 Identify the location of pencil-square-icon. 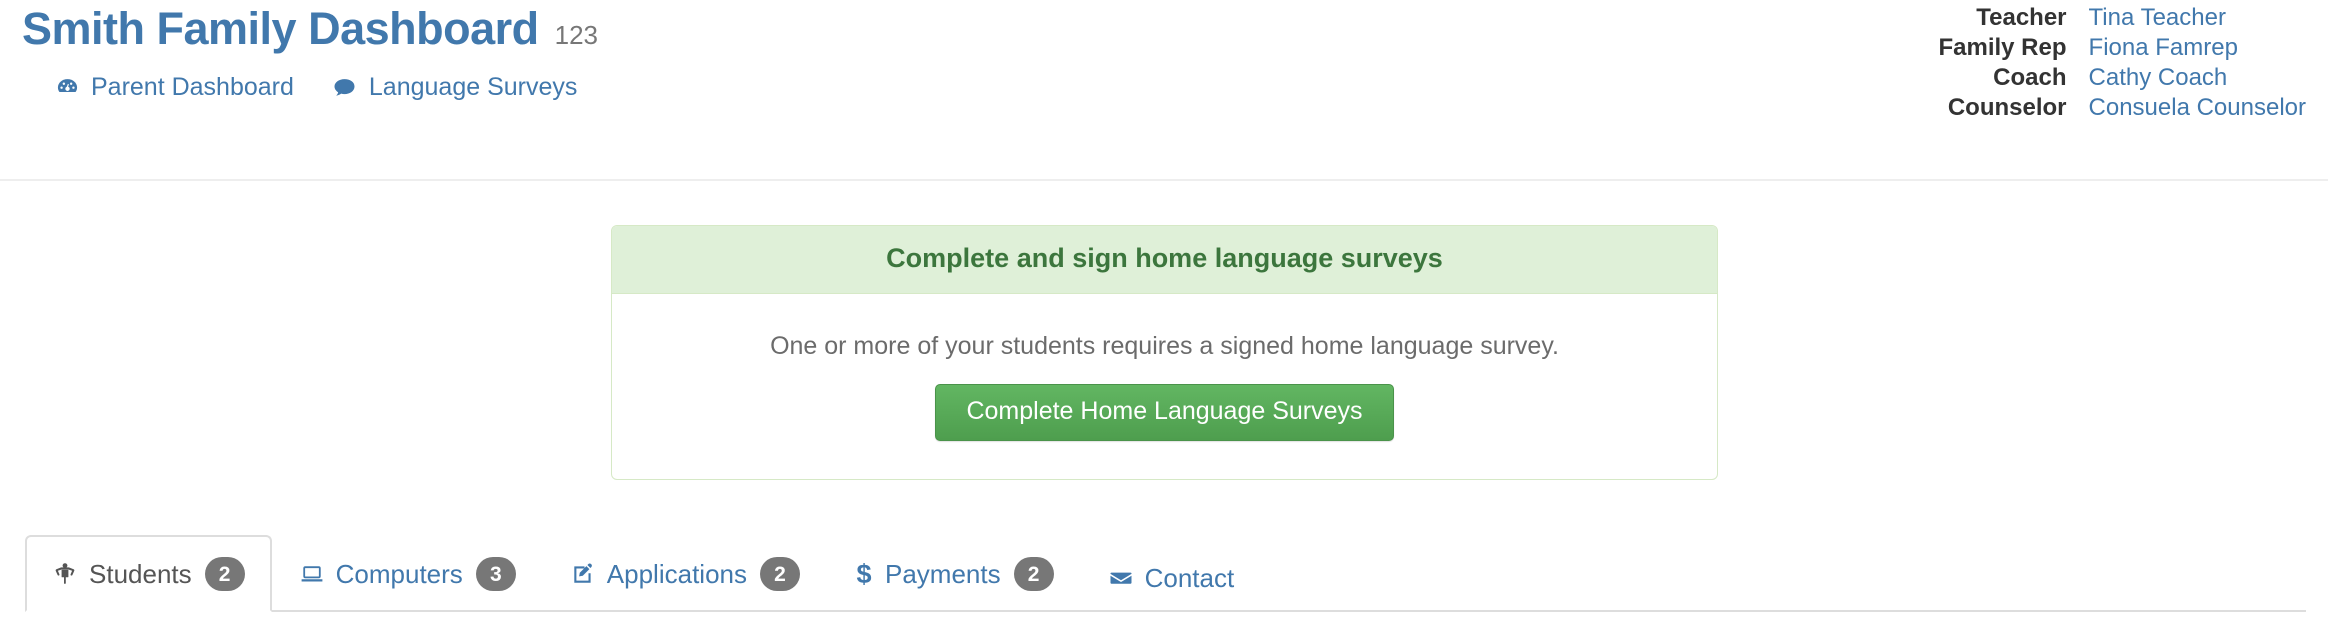
(583, 574).